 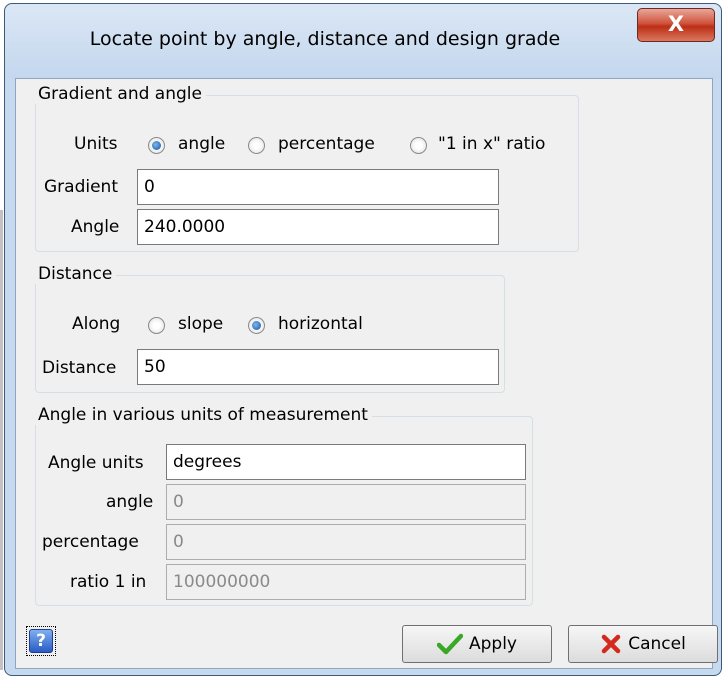 What do you see at coordinates (346, 582) in the screenshot?
I see `readonly-ratio-field: 100000000` at bounding box center [346, 582].